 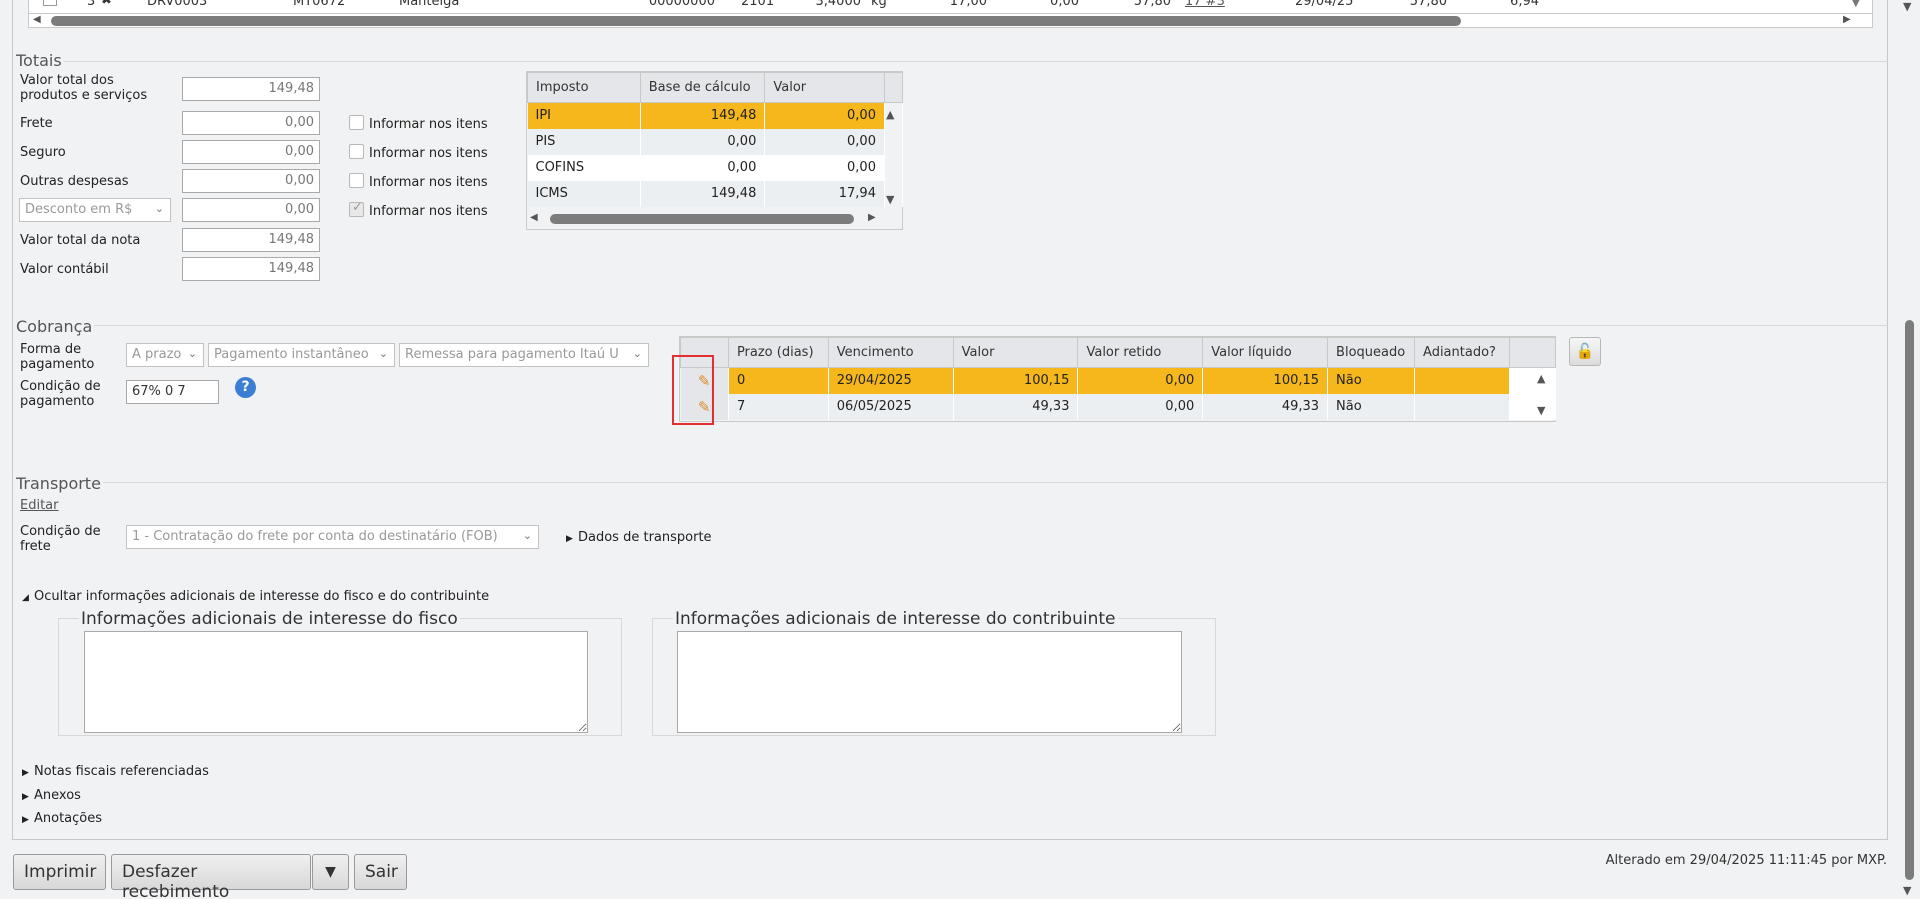 I want to click on unlock-icon: 🔓, so click(x=1585, y=351).